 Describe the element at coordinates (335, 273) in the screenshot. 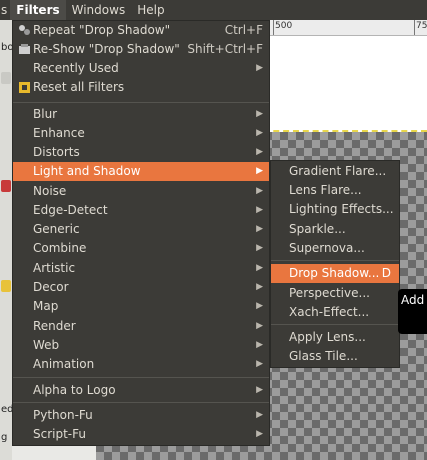

I see `submenu-item-drop-shadow: Drop Shadow... D` at that location.